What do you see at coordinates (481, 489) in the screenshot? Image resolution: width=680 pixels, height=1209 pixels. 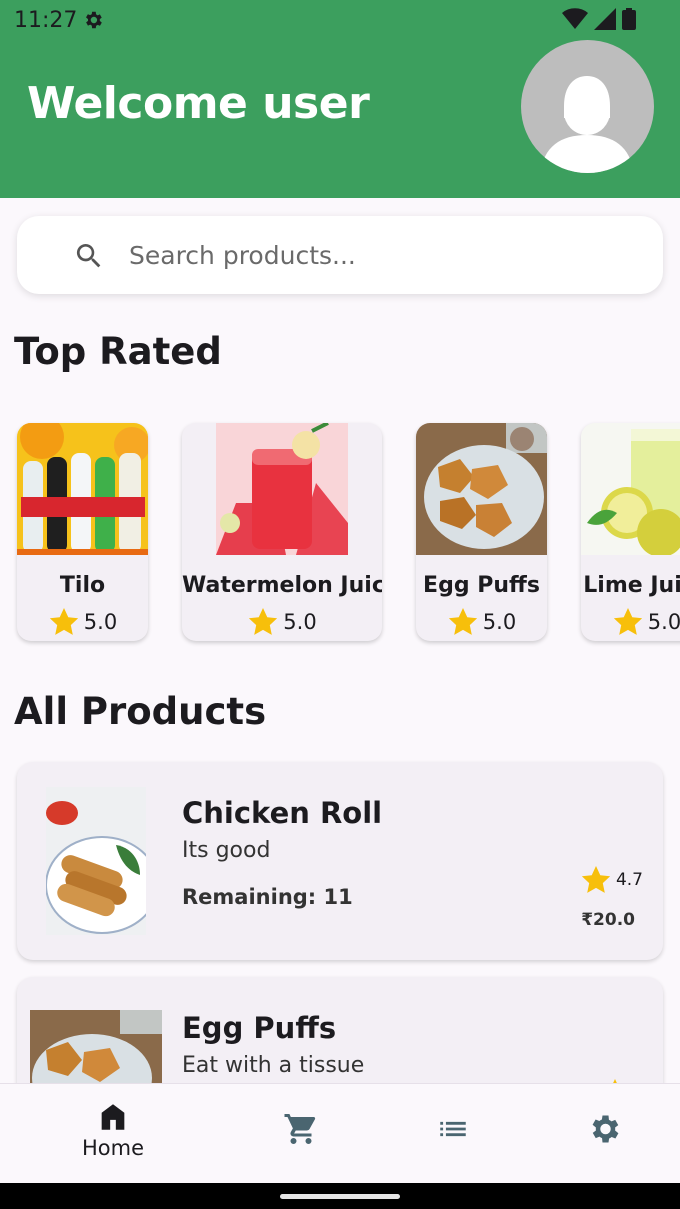 I see `egg-puffs-image` at bounding box center [481, 489].